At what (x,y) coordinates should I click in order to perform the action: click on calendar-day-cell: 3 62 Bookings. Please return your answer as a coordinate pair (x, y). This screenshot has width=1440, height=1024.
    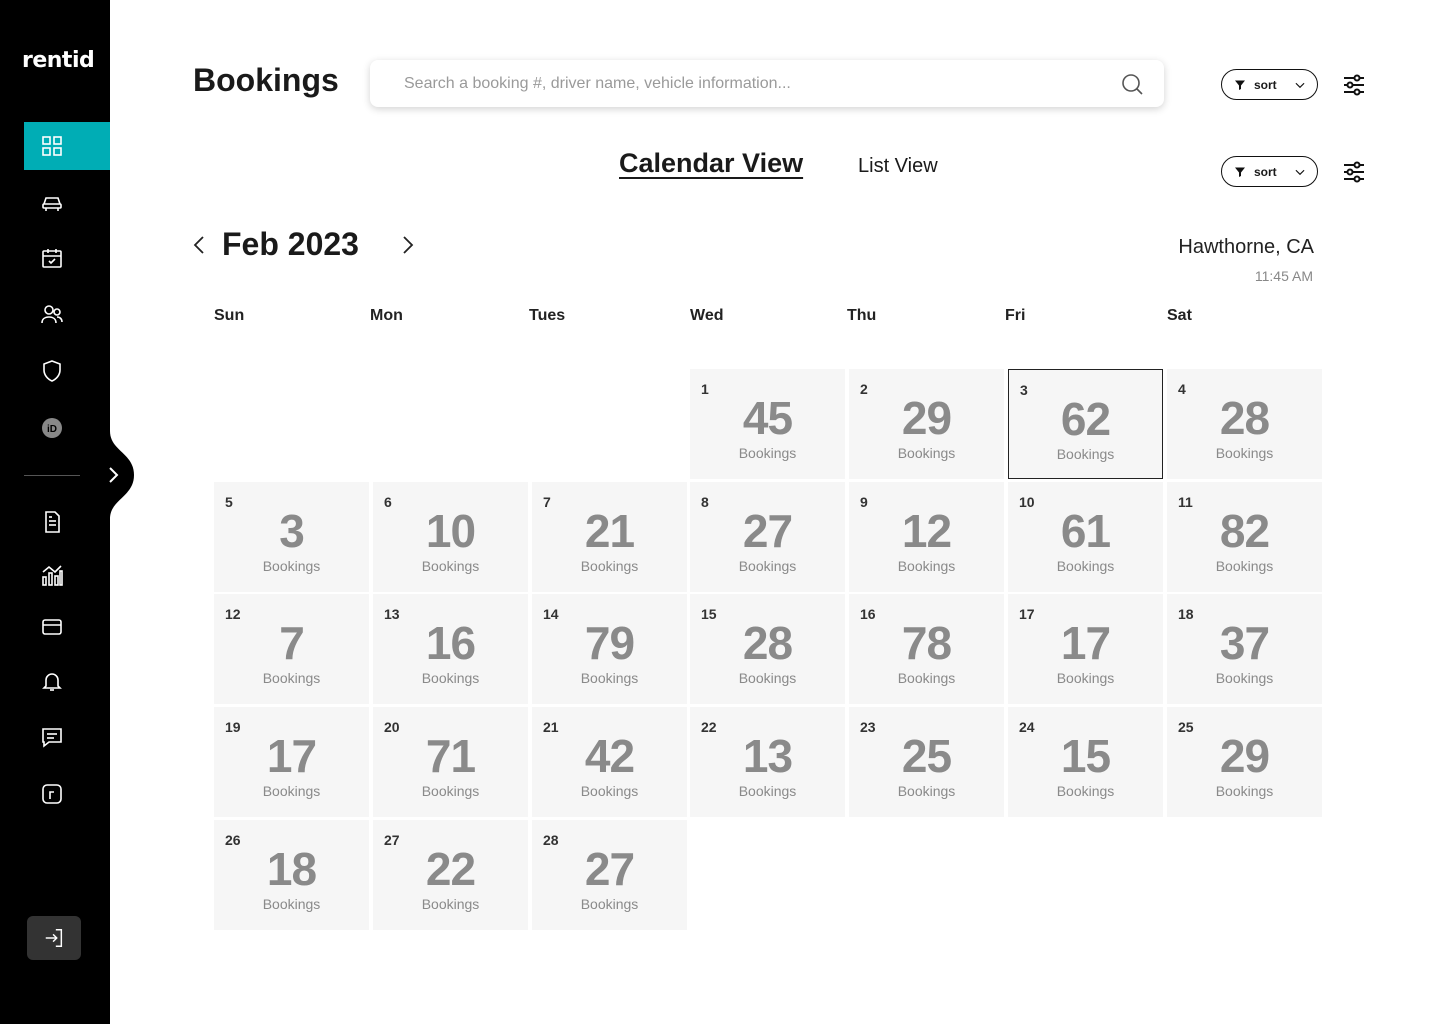
    Looking at the image, I should click on (1085, 424).